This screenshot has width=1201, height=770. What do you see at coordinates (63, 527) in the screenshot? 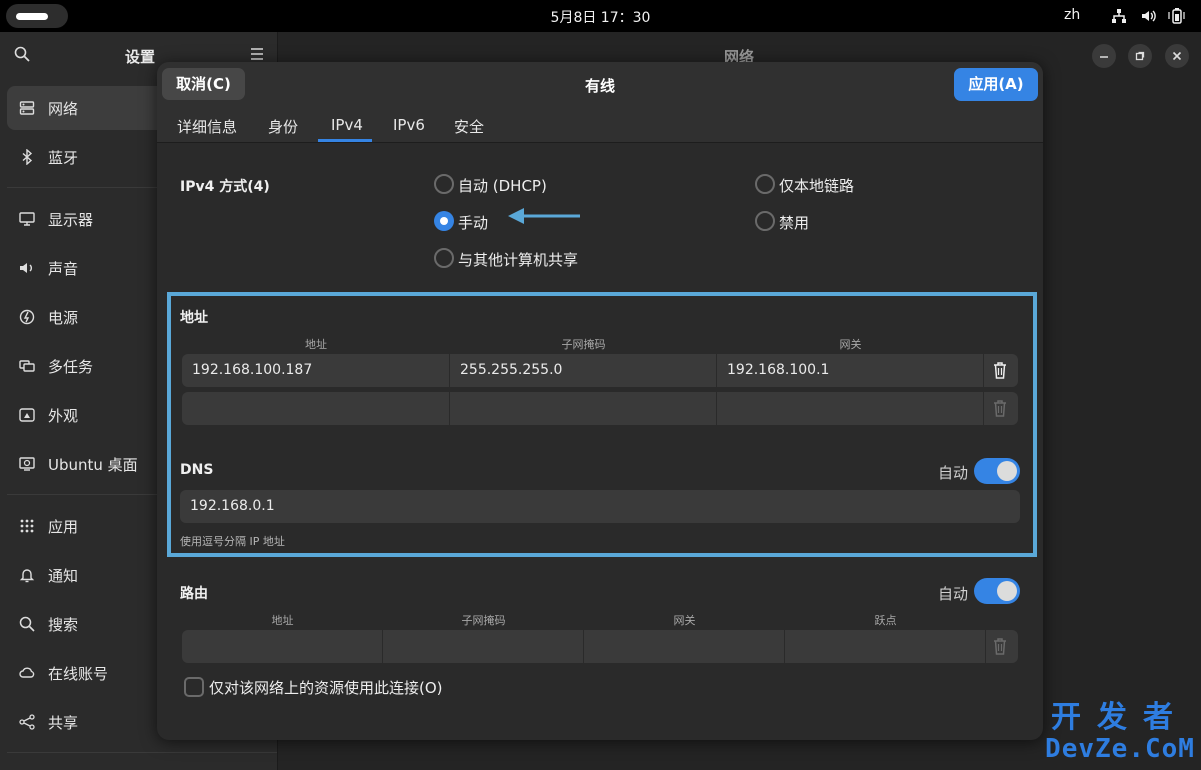
I see `sidebar-item-label: 应用` at bounding box center [63, 527].